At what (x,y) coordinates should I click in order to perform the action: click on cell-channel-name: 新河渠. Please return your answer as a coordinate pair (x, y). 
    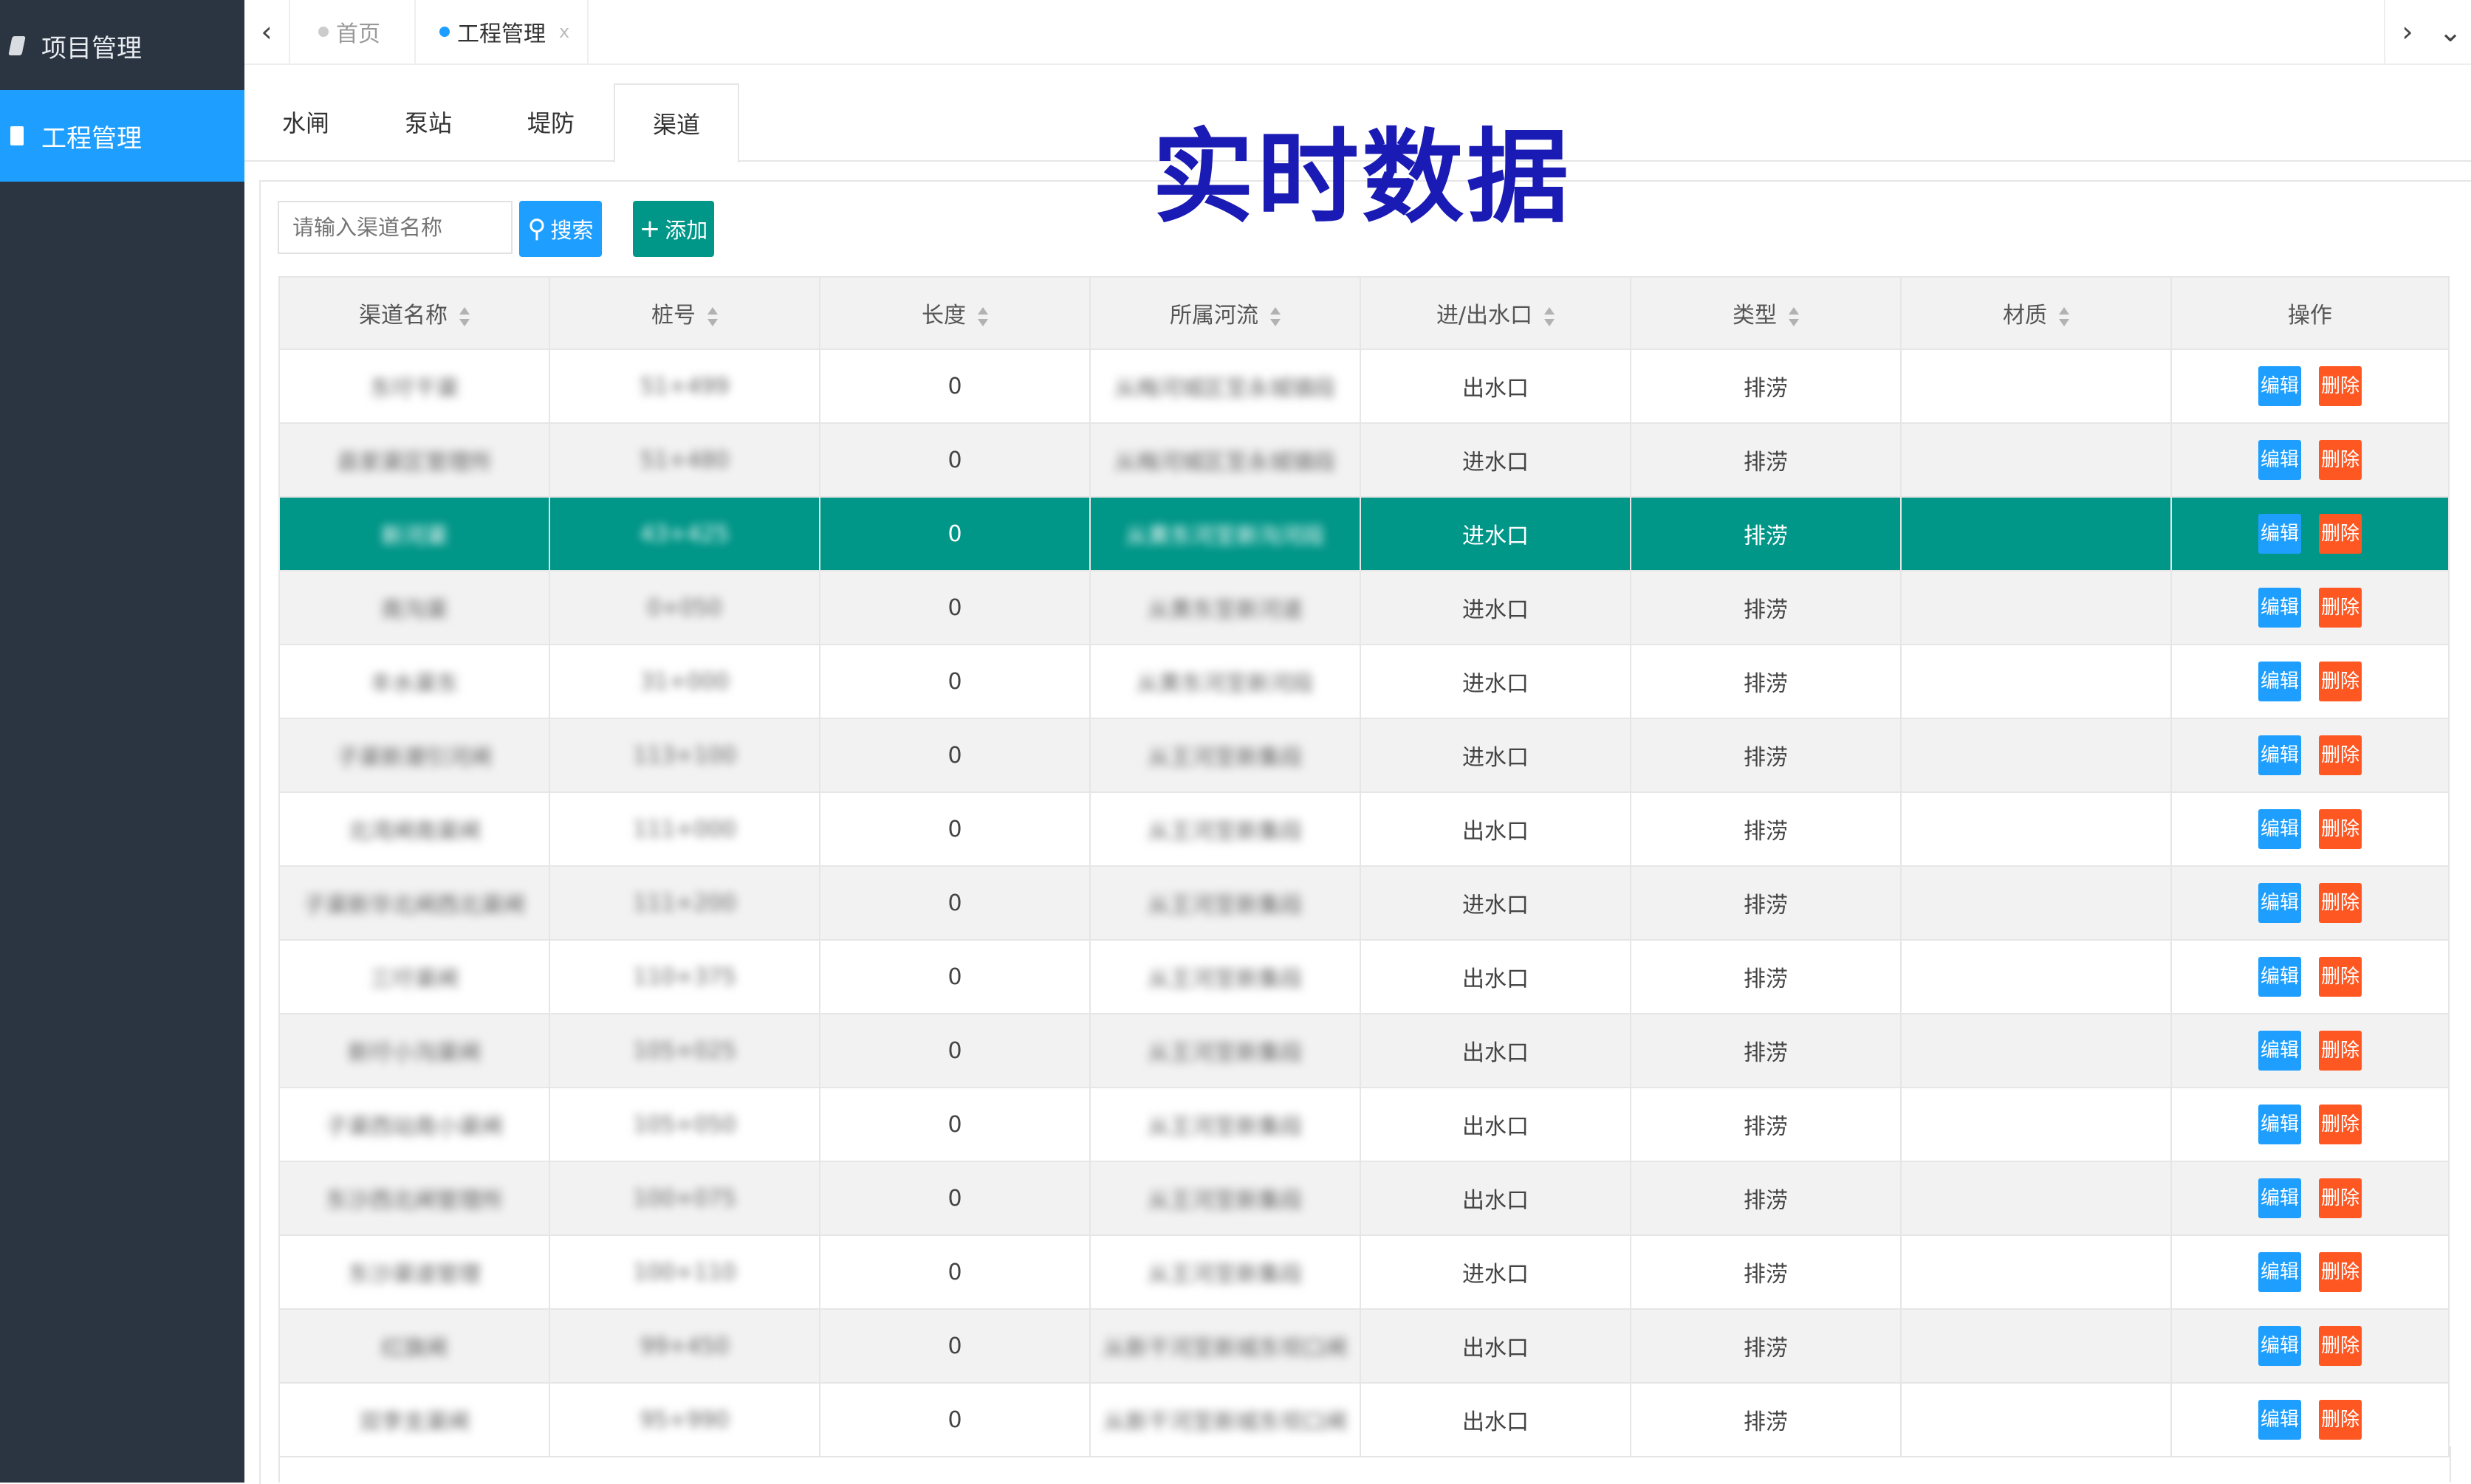
    Looking at the image, I should click on (414, 533).